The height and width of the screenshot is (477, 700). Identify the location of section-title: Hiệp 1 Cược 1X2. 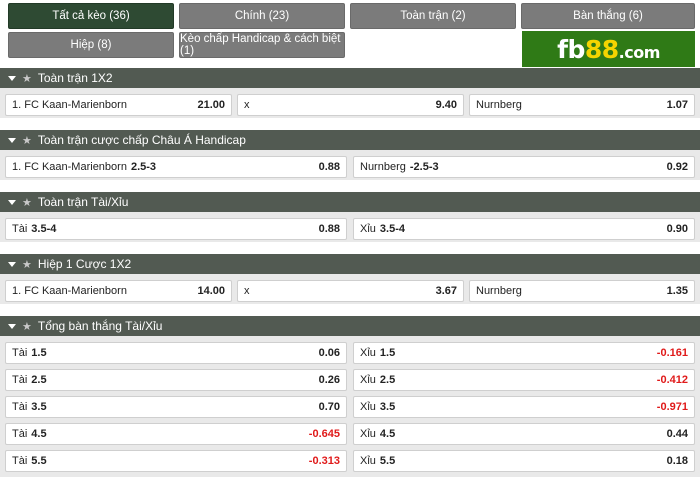
(84, 264).